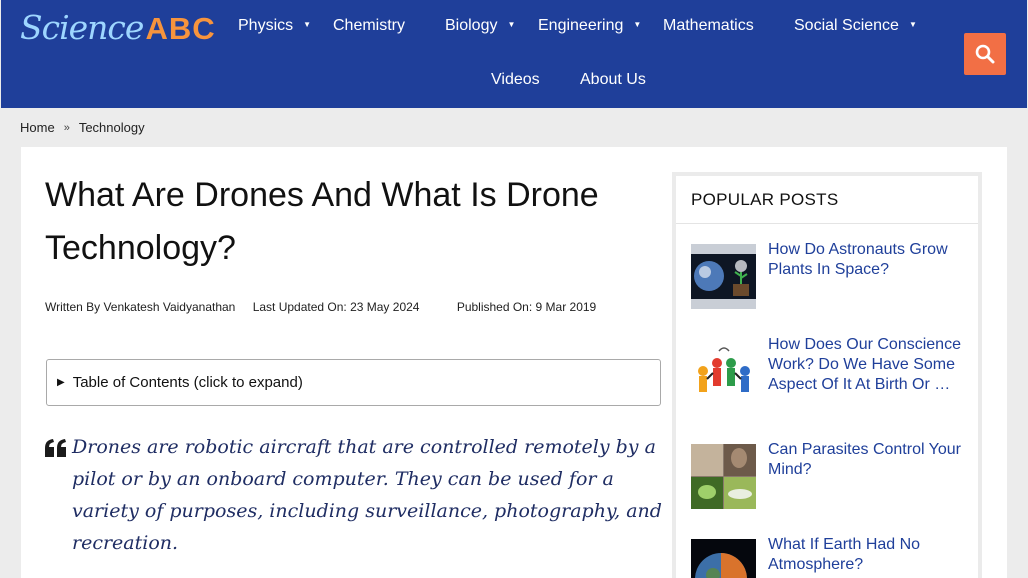 This screenshot has width=1028, height=578. I want to click on nav-item-mathematics: Mathematics, so click(708, 26).